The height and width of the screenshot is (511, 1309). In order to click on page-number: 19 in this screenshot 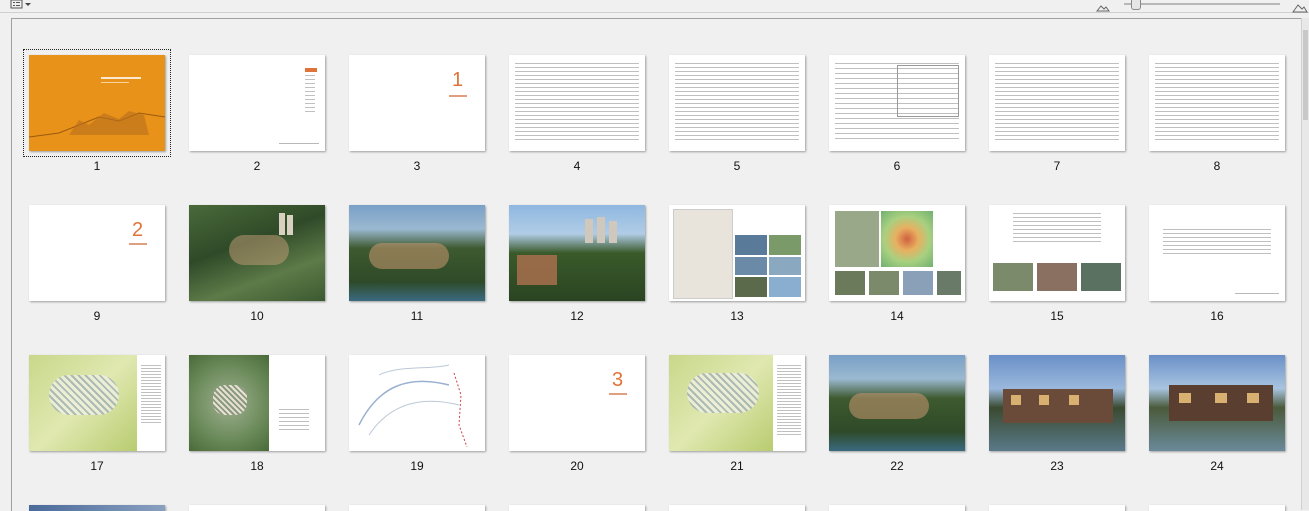, I will do `click(417, 466)`.